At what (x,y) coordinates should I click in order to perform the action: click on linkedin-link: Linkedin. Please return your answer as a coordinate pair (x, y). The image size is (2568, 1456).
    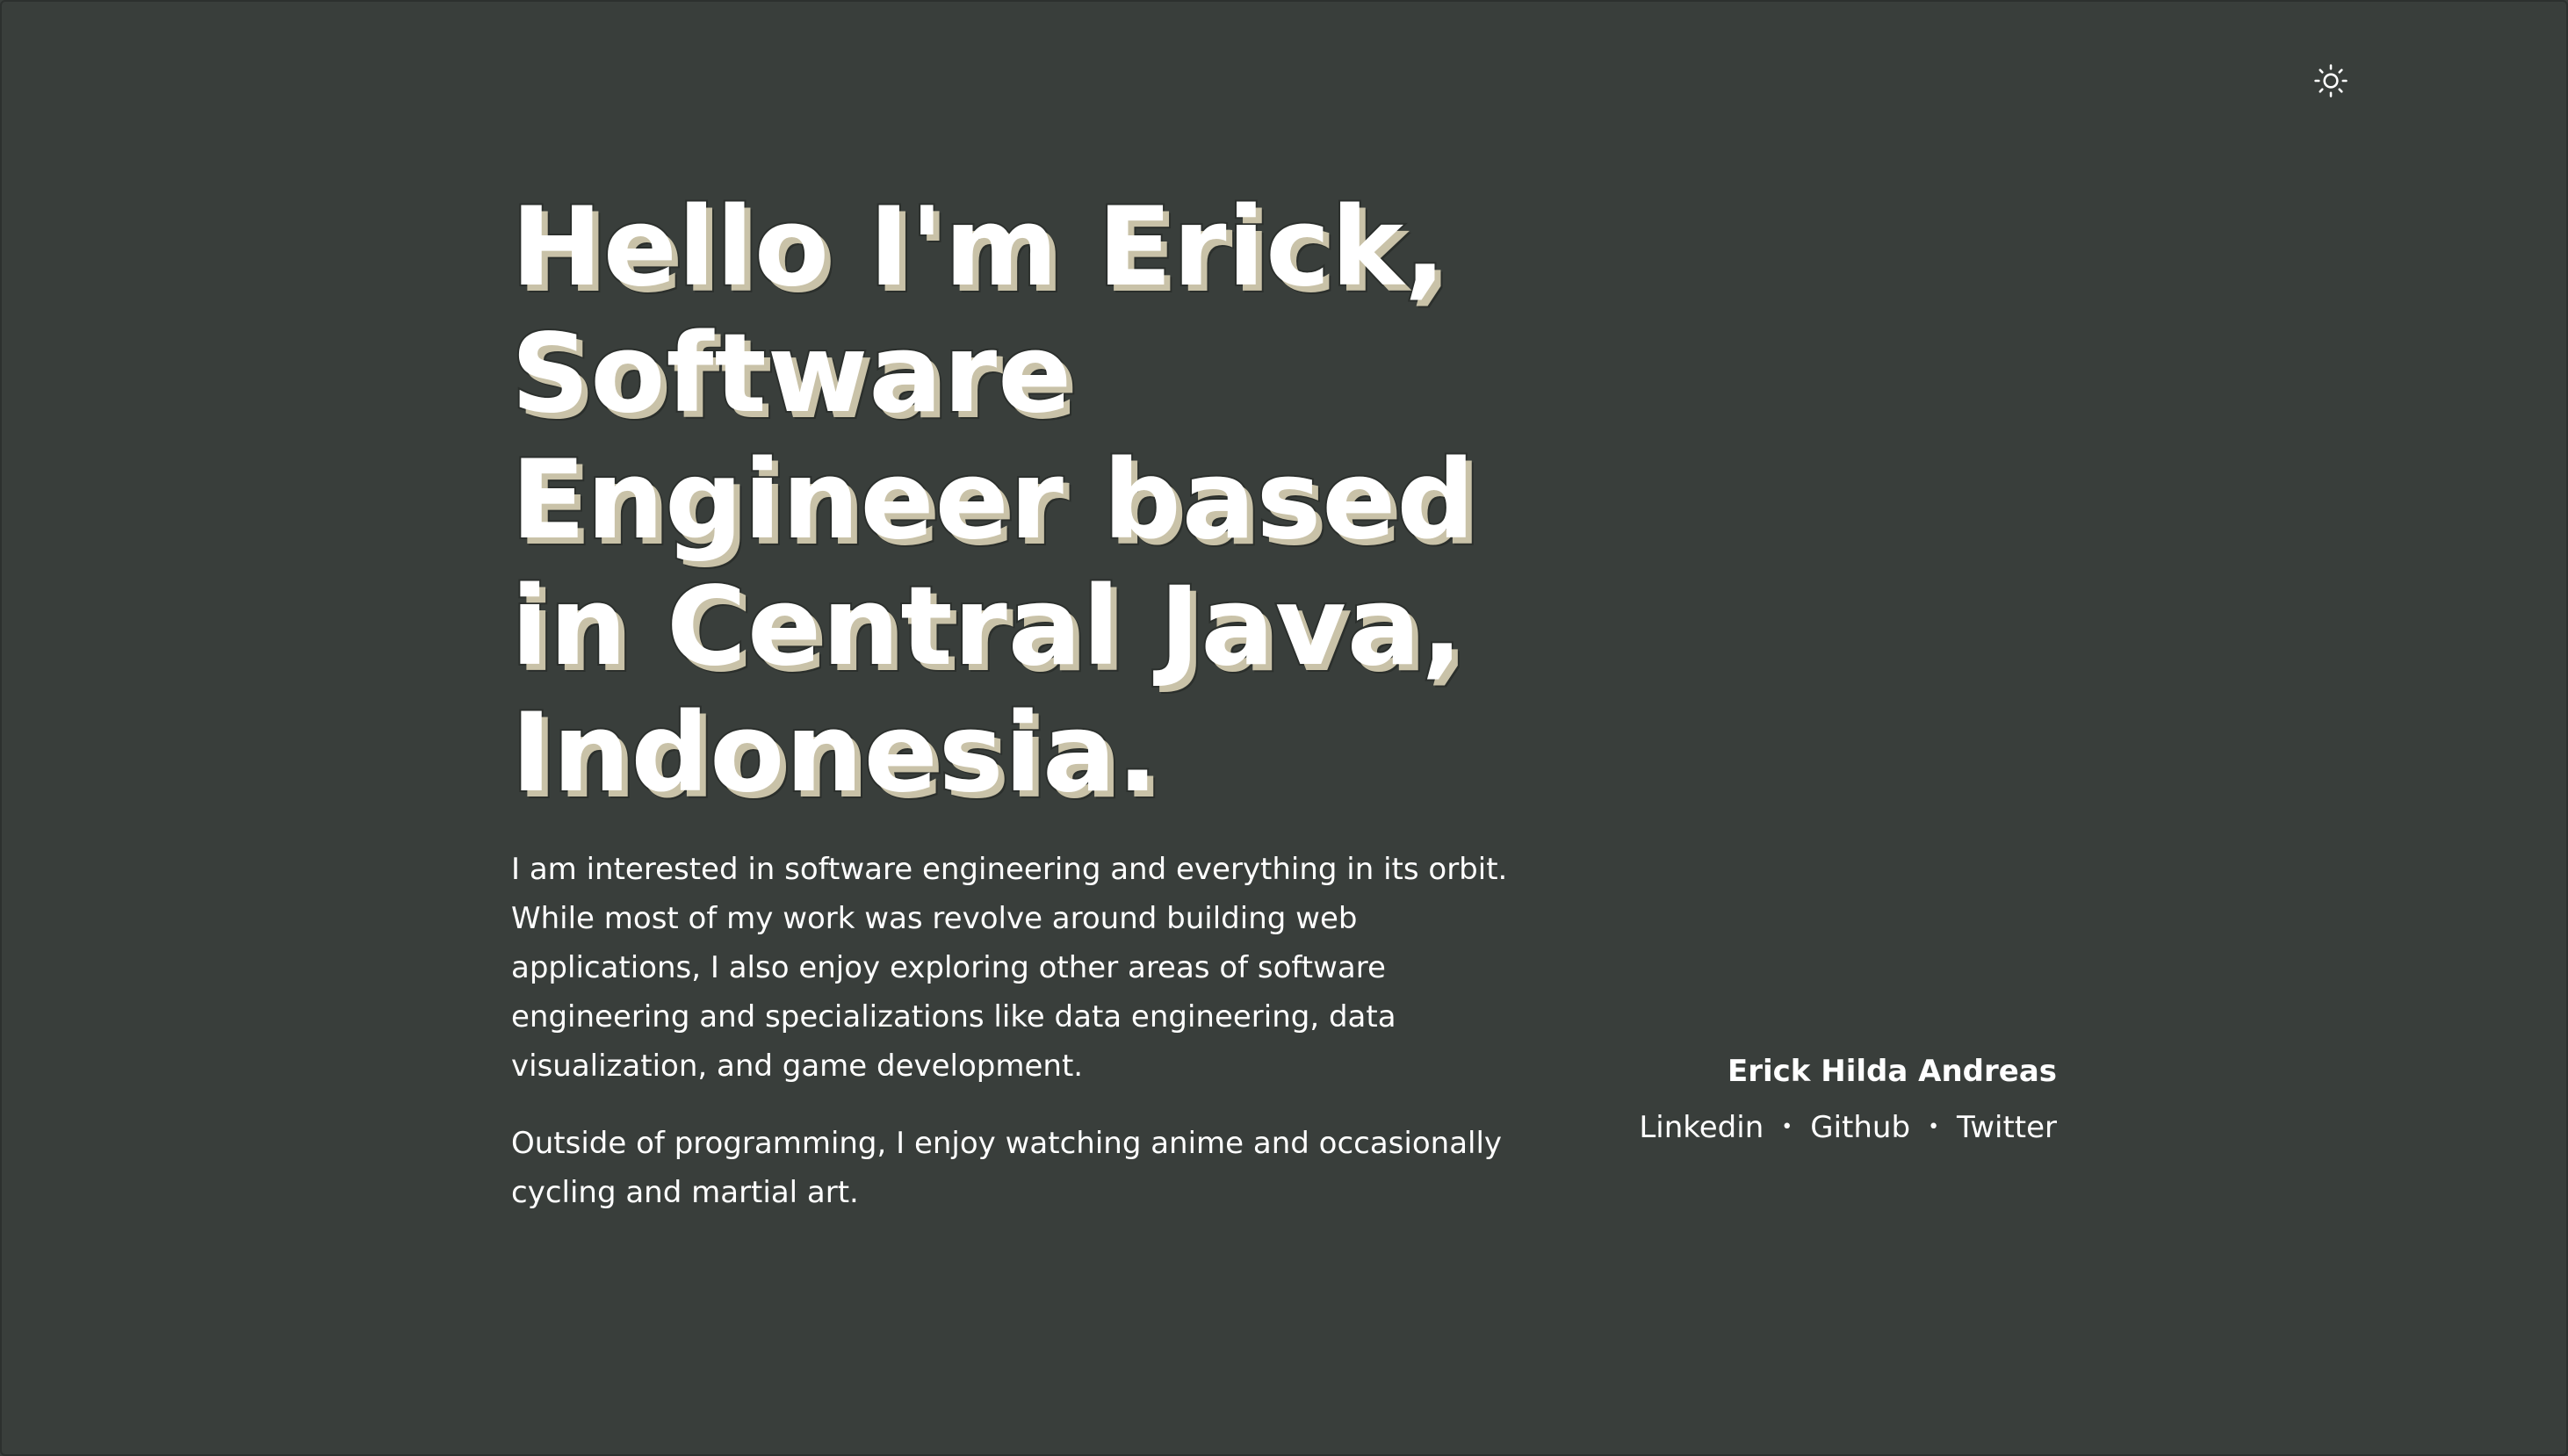
    Looking at the image, I should click on (1701, 1127).